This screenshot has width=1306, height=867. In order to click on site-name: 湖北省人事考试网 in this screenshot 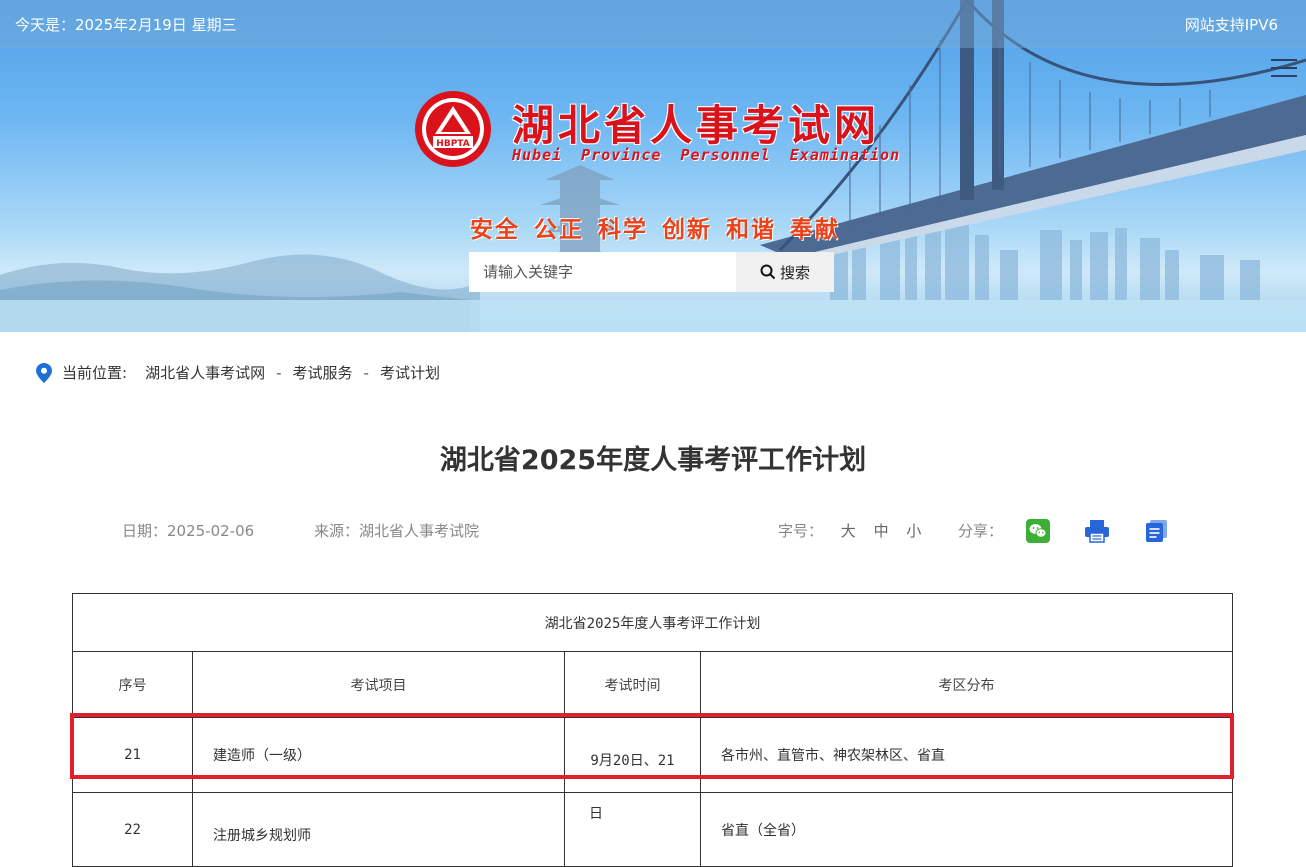, I will do `click(696, 125)`.